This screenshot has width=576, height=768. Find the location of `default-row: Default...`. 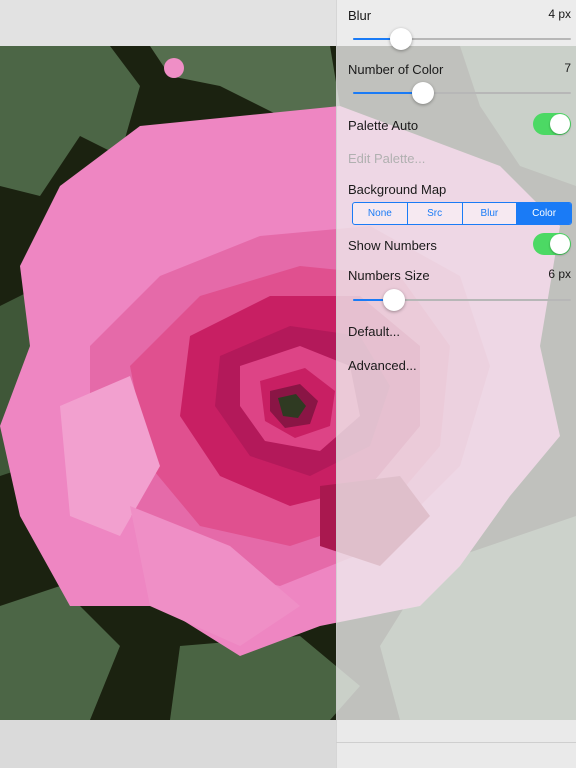

default-row: Default... is located at coordinates (459, 332).